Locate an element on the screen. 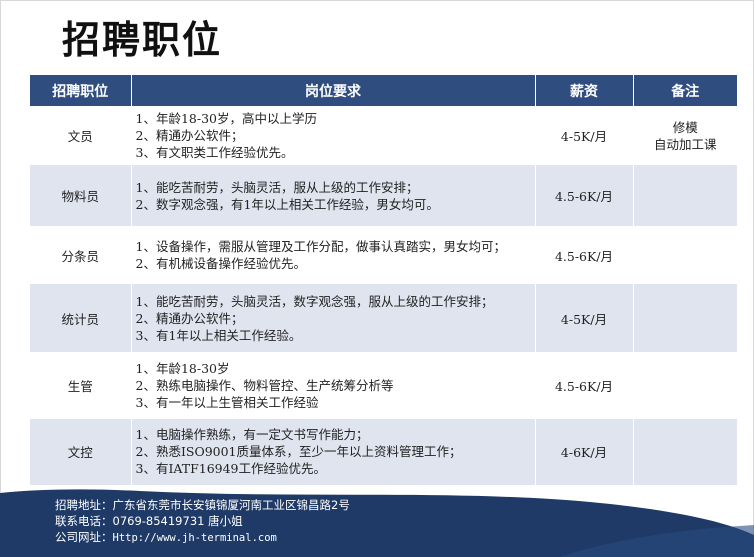 Image resolution: width=754 pixels, height=557 pixels. footer-address: 招聘地址：广东省东莞市长安镇锦厦河南工业区锦昌路2号 is located at coordinates (202, 505).